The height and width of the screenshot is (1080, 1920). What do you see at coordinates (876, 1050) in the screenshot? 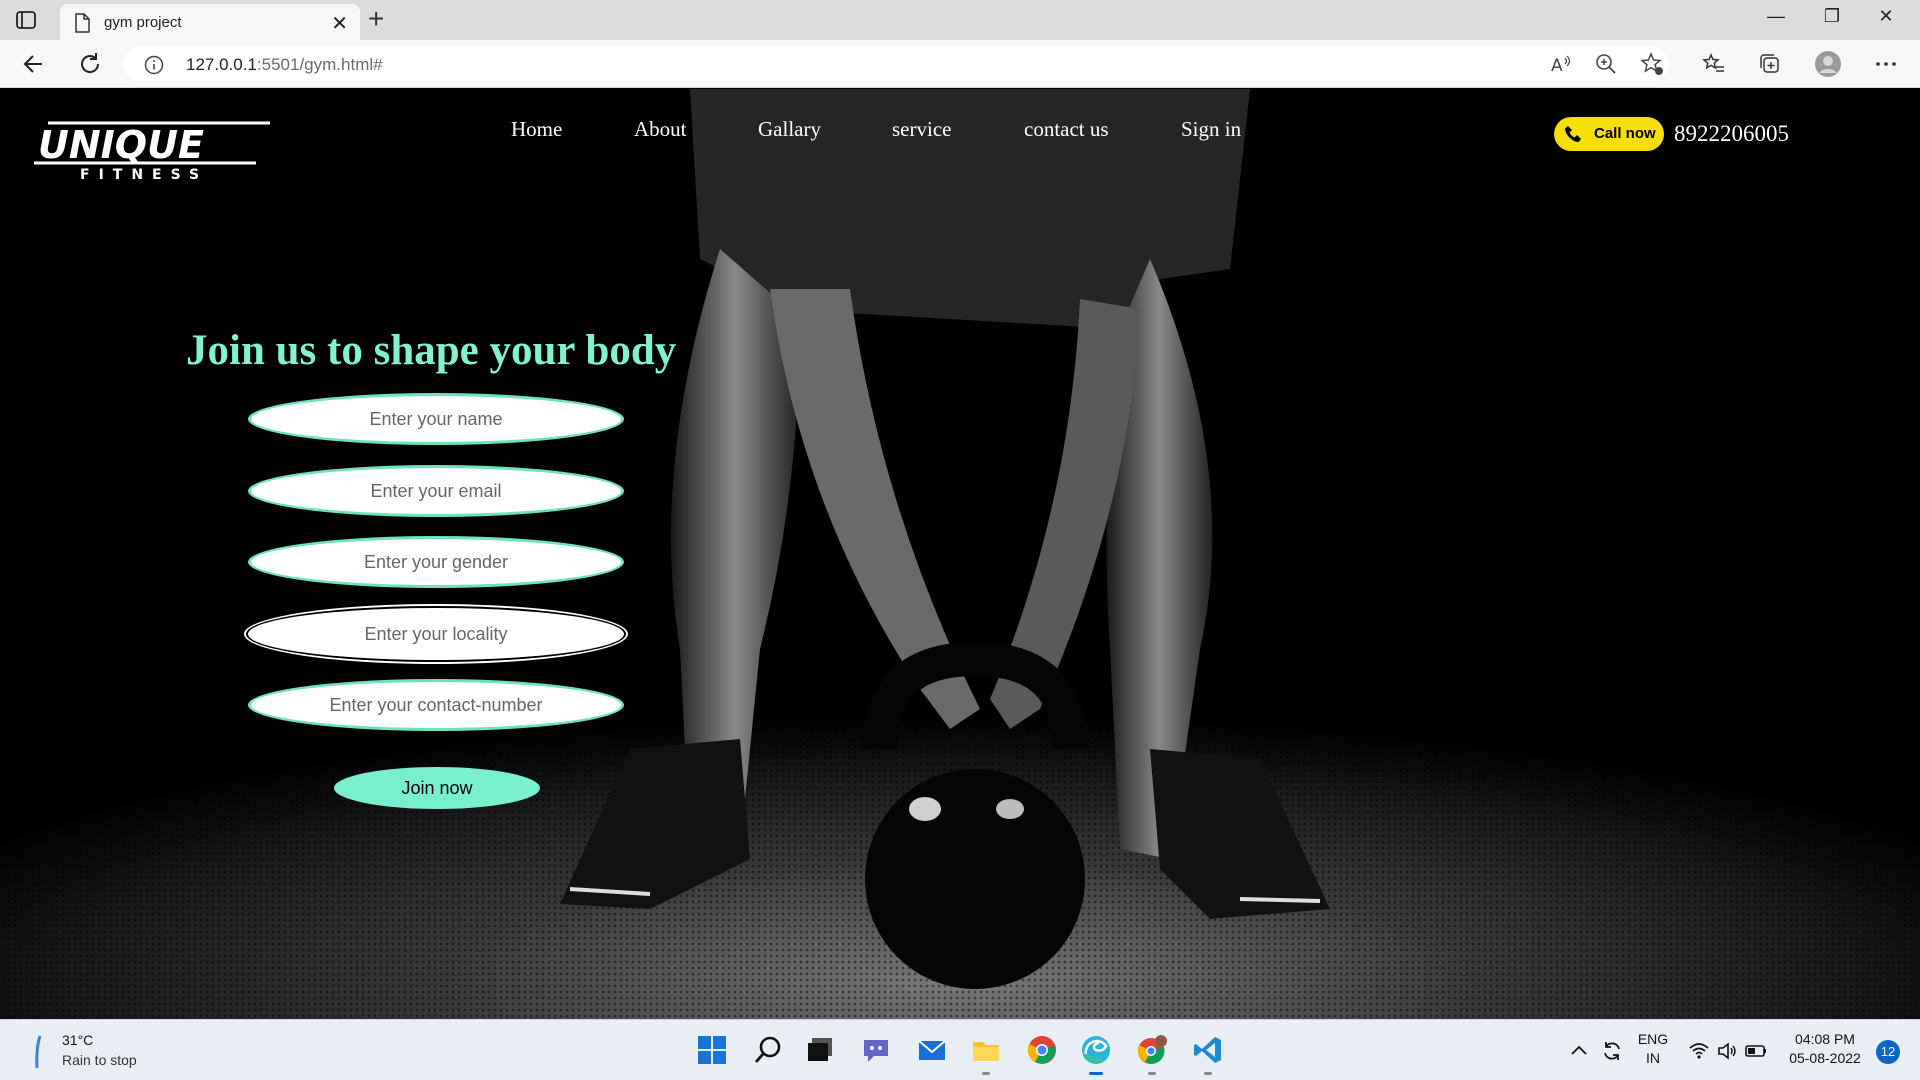
I see `teams-chat-icon` at bounding box center [876, 1050].